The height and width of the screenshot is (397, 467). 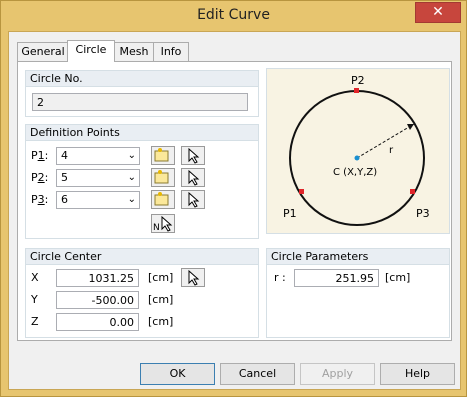 I want to click on new-node-button-p2, so click(x=163, y=177).